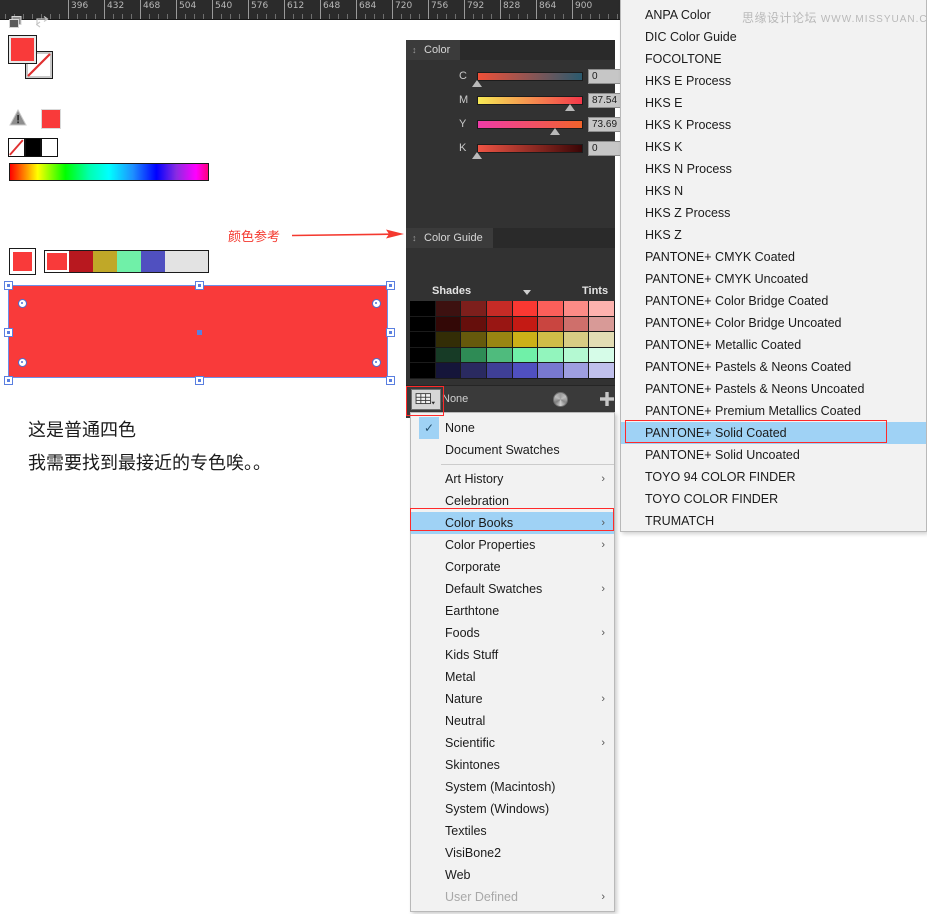  Describe the element at coordinates (512, 765) in the screenshot. I see `menu-item-skintones: Skintones` at that location.